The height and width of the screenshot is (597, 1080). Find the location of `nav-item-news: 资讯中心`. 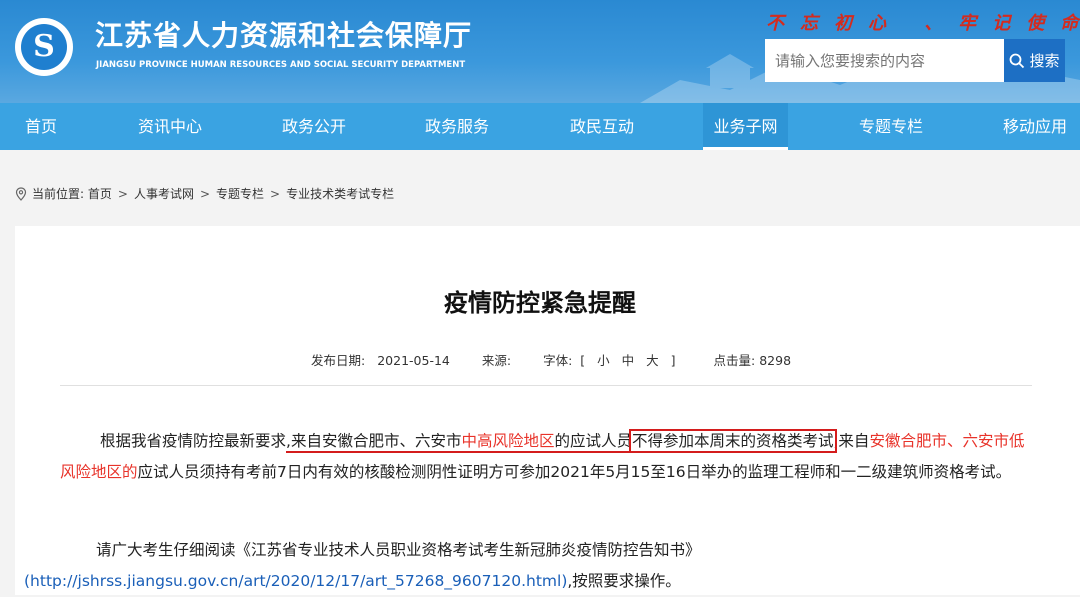

nav-item-news: 资讯中心 is located at coordinates (170, 126).